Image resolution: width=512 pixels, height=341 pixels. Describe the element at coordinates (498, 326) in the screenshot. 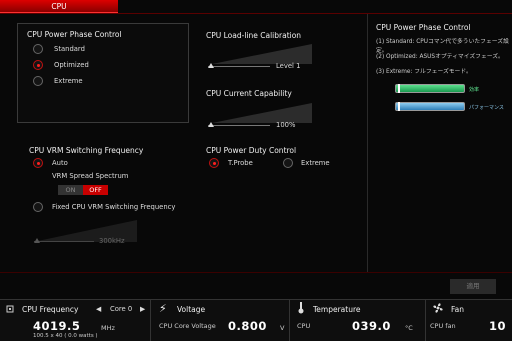

I see `fan-value: 10` at that location.